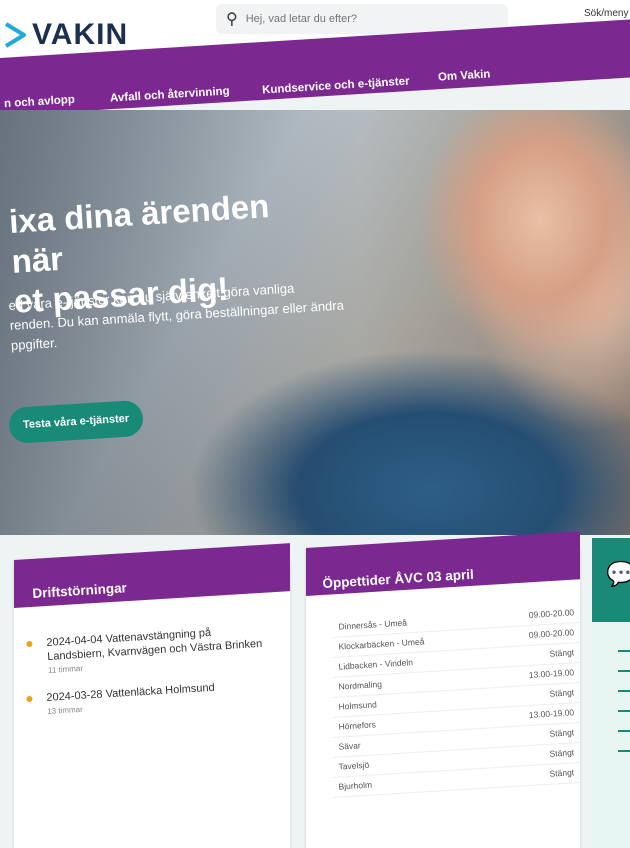 This screenshot has height=848, width=630. I want to click on chat-panel: 💬, so click(611, 693).